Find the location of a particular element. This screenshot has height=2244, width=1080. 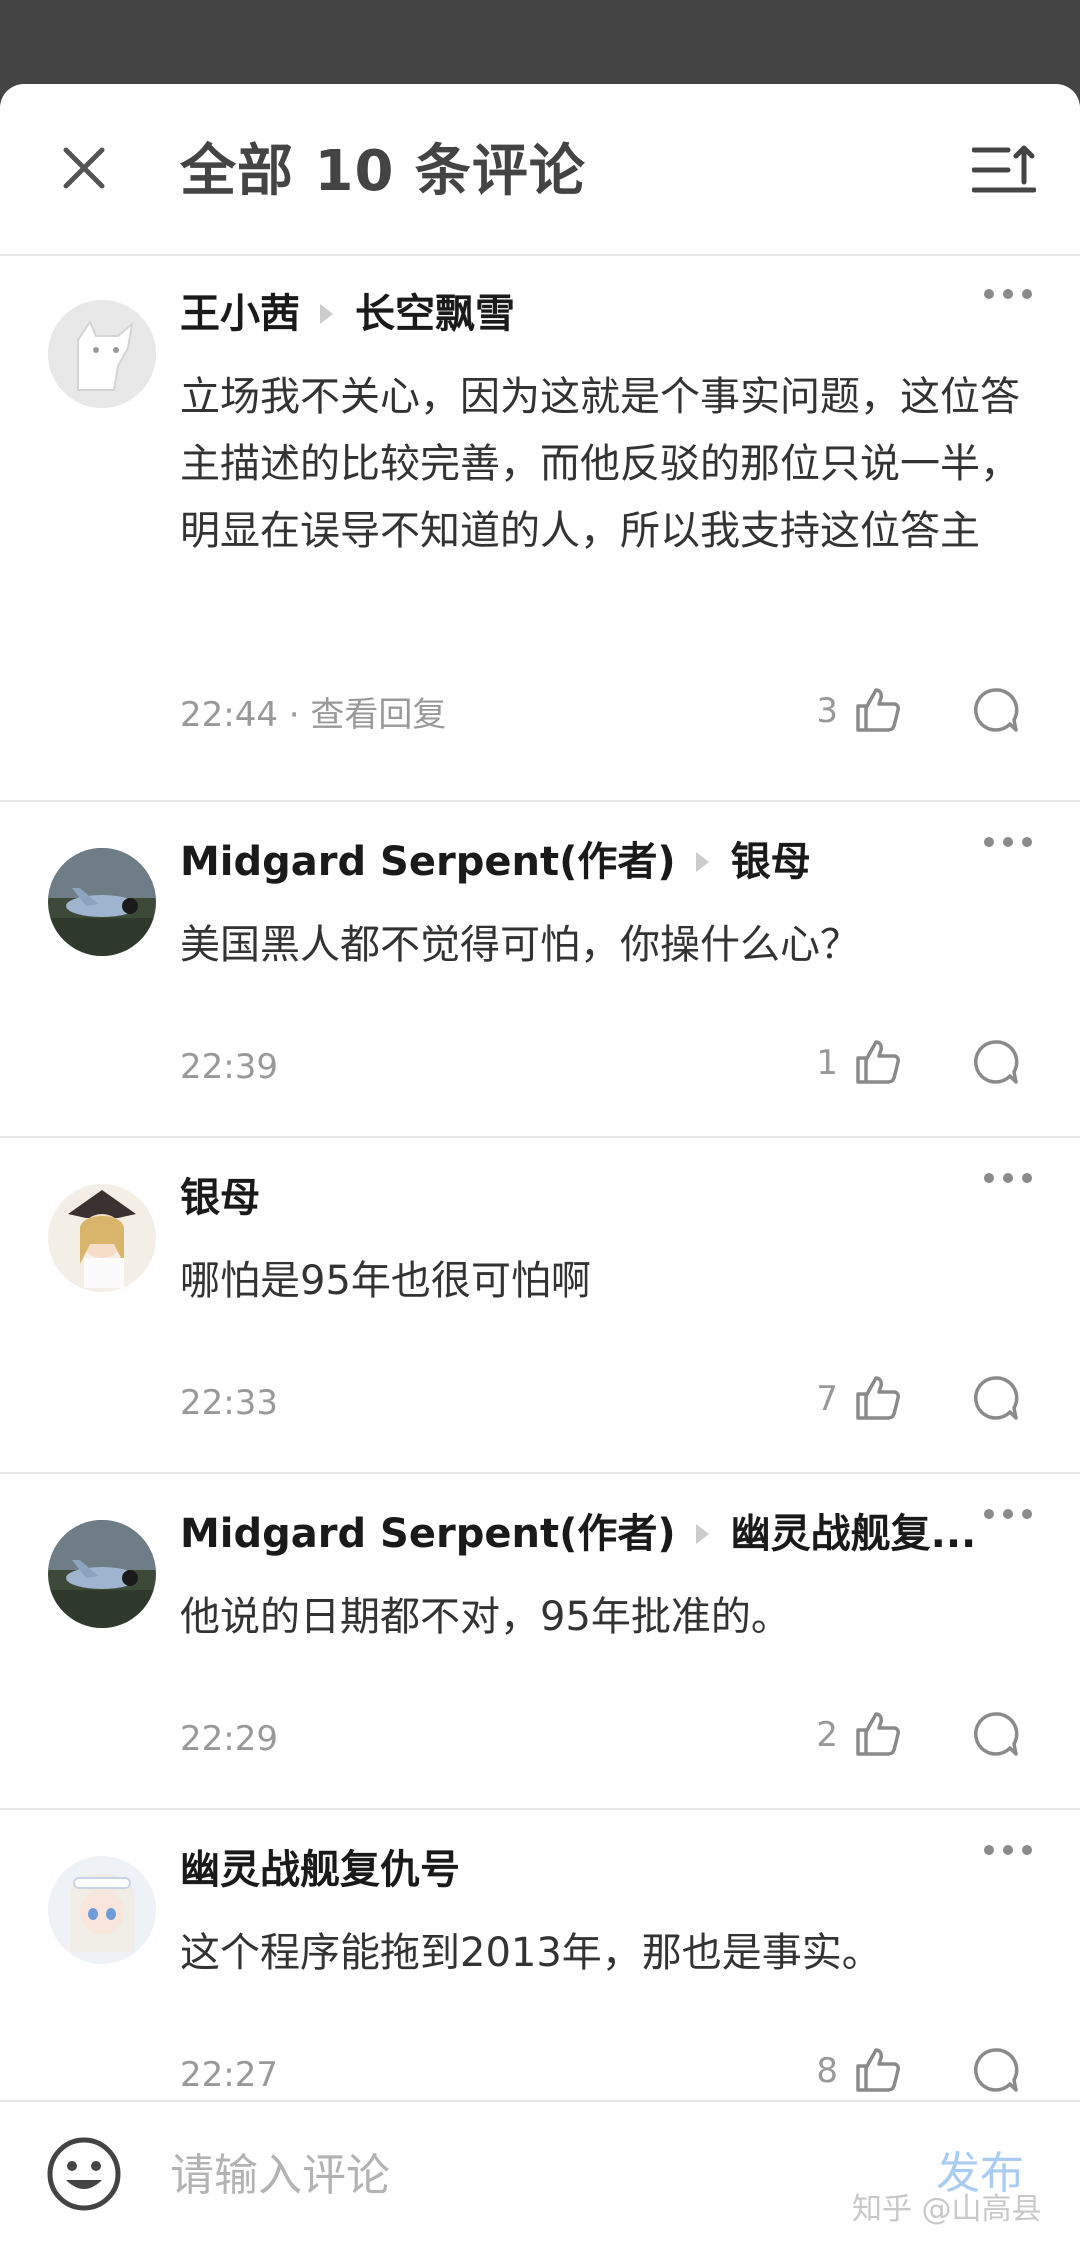

comment-input is located at coordinates (470, 2175).